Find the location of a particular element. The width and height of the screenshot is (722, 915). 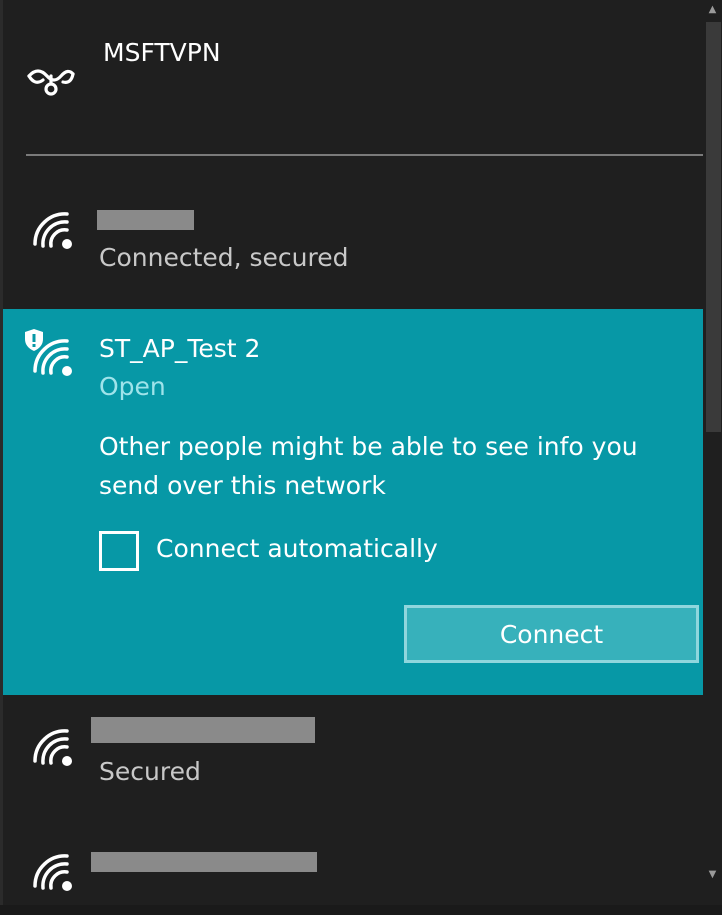

scrollbar-thumb is located at coordinates (713, 227).